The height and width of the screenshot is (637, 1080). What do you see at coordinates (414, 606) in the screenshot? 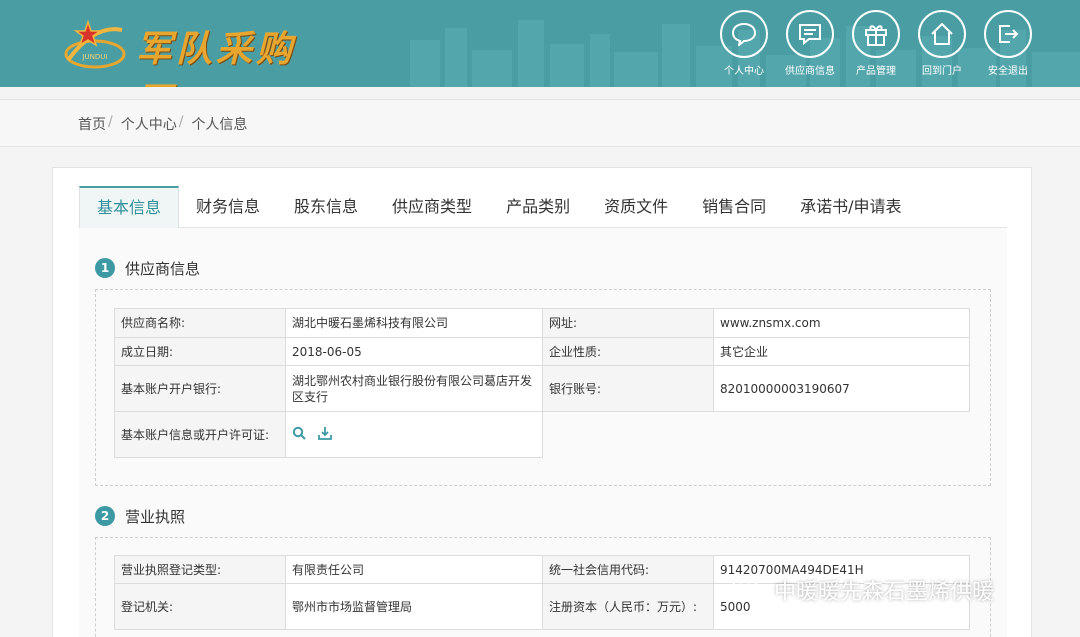
I see `value-registration-authority: 鄂州市市场监督管理局` at bounding box center [414, 606].